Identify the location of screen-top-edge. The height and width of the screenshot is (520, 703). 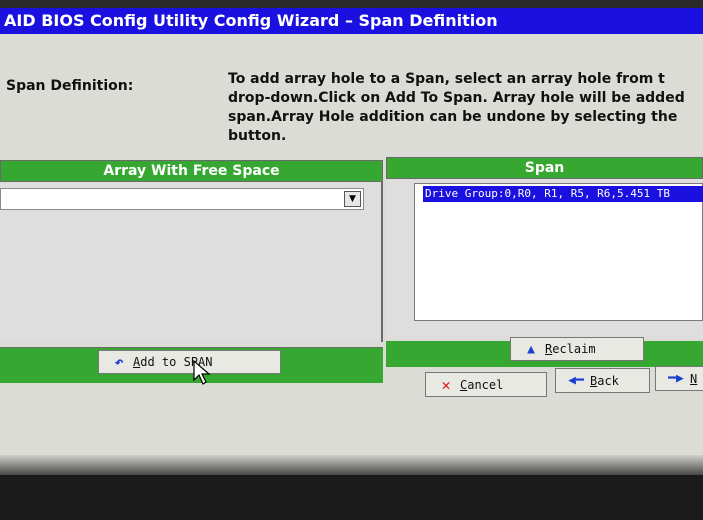
(351, 4).